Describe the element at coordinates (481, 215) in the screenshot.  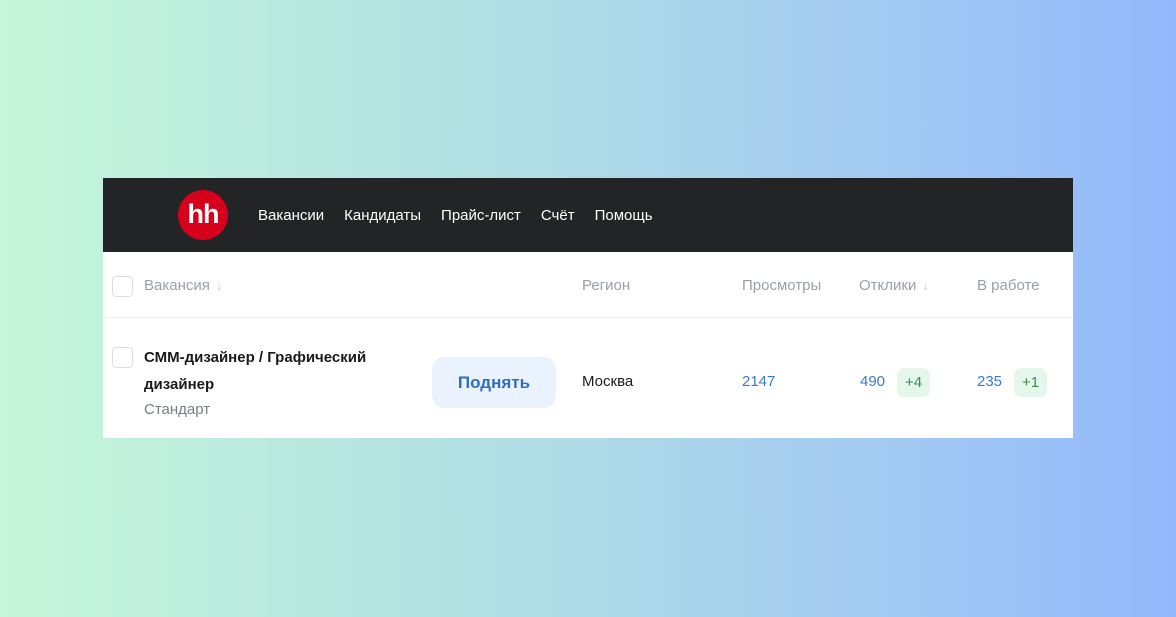
I see `nav-price-list: Прайс-лист` at that location.